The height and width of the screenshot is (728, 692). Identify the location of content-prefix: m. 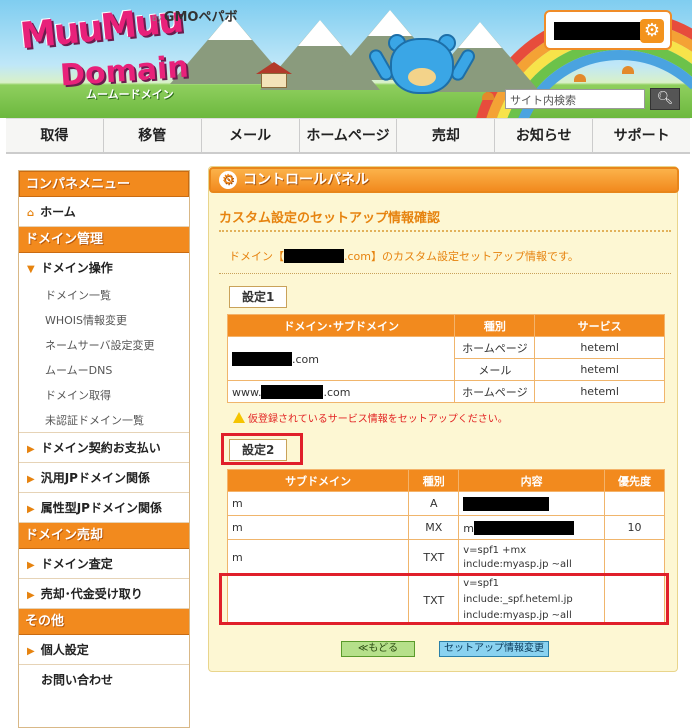
(468, 528).